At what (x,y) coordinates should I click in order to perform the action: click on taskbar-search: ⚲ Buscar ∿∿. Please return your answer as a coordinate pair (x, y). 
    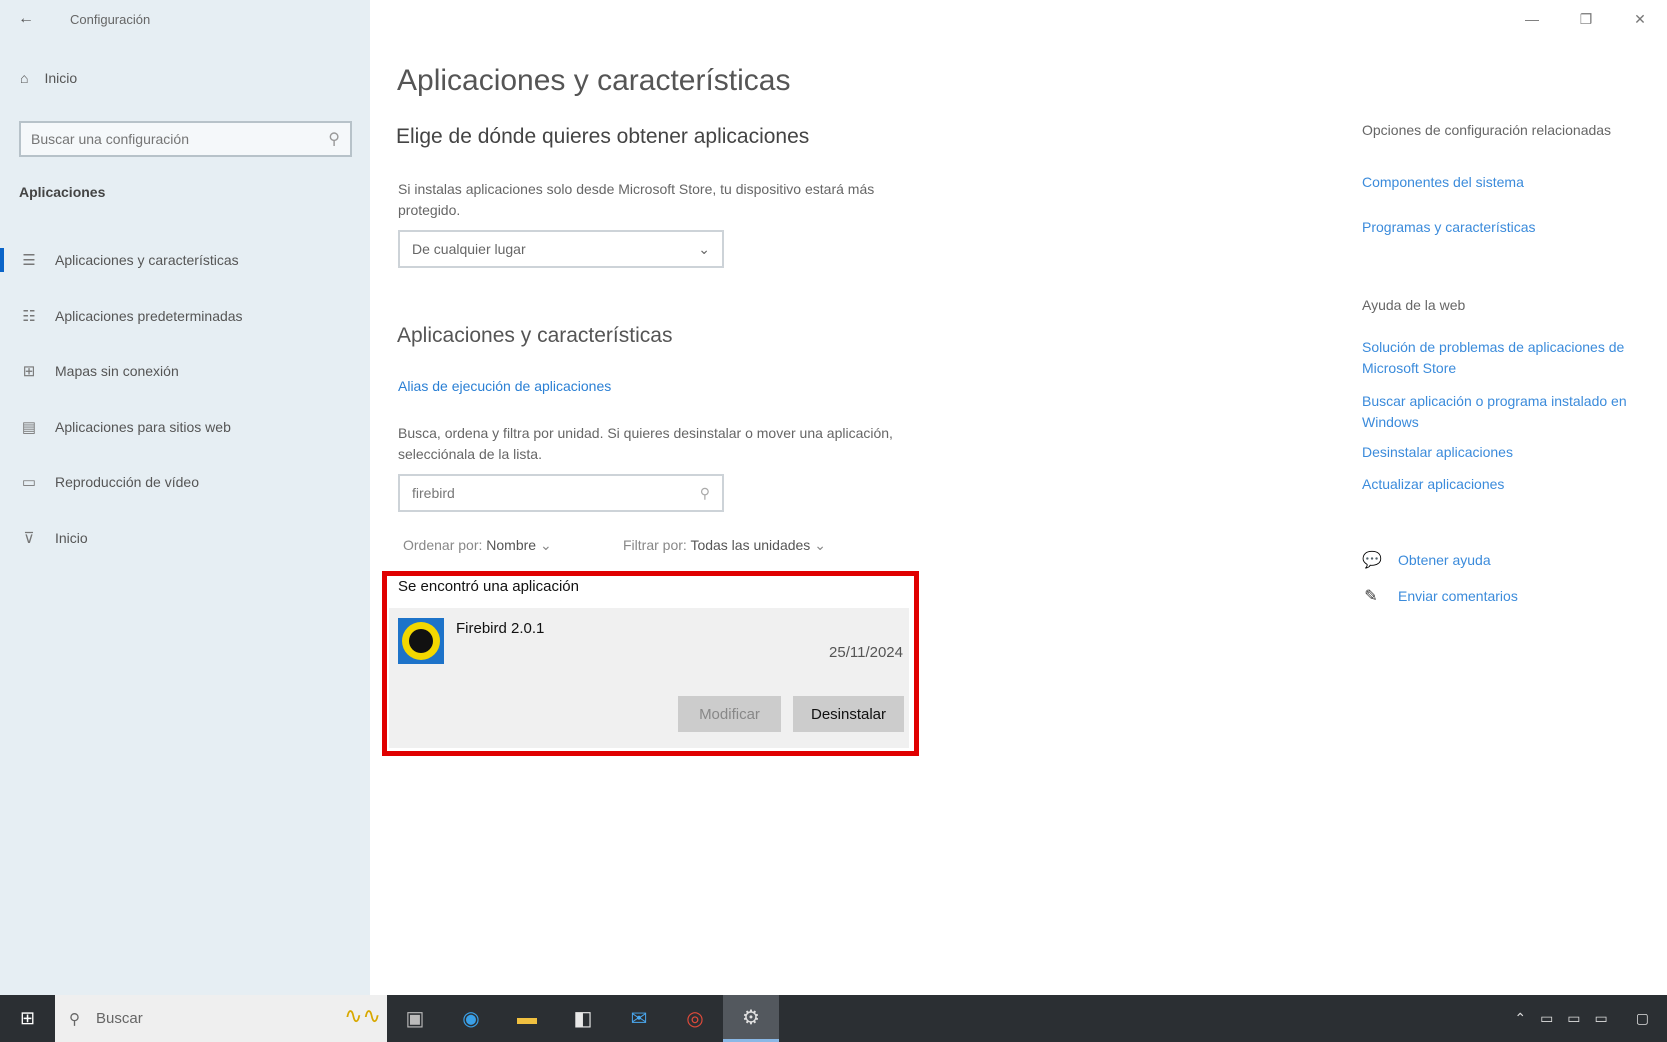
    Looking at the image, I should click on (221, 1018).